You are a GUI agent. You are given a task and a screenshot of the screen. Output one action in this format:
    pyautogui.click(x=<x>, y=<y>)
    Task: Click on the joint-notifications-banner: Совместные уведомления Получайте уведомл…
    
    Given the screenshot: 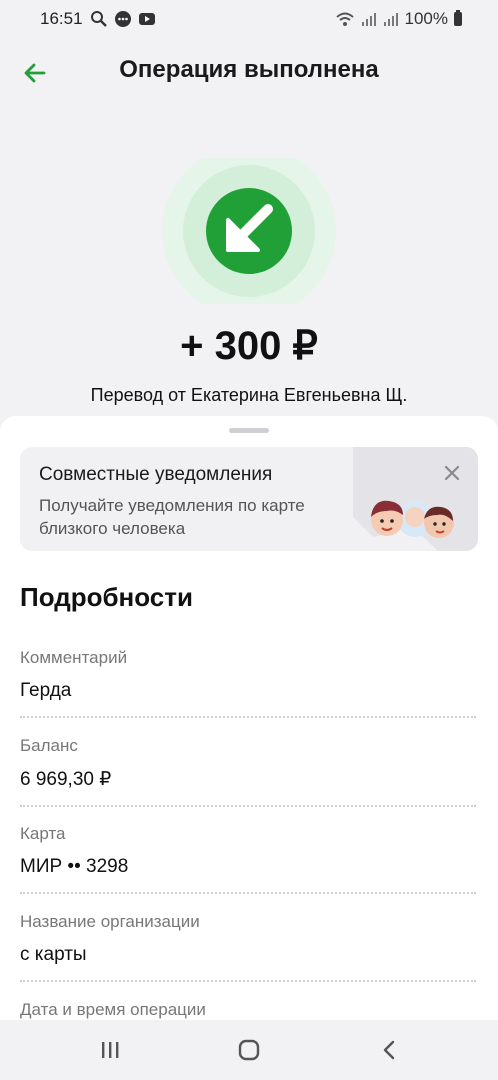 What is the action you would take?
    pyautogui.click(x=249, y=499)
    